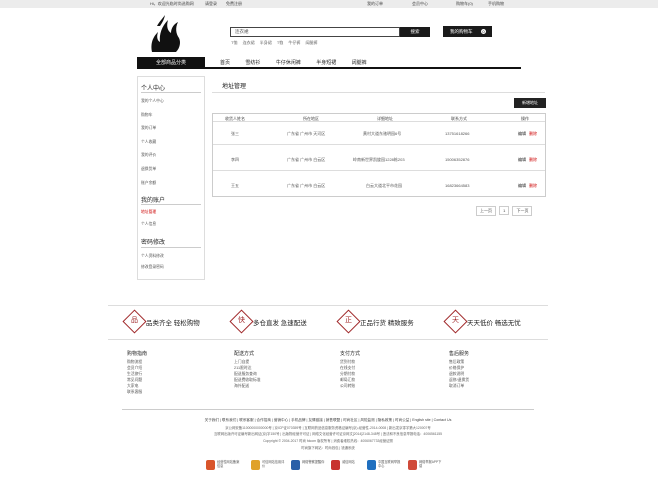 The image size is (658, 480). What do you see at coordinates (137, 354) in the screenshot?
I see `footer-column-title: 购物指南` at bounding box center [137, 354].